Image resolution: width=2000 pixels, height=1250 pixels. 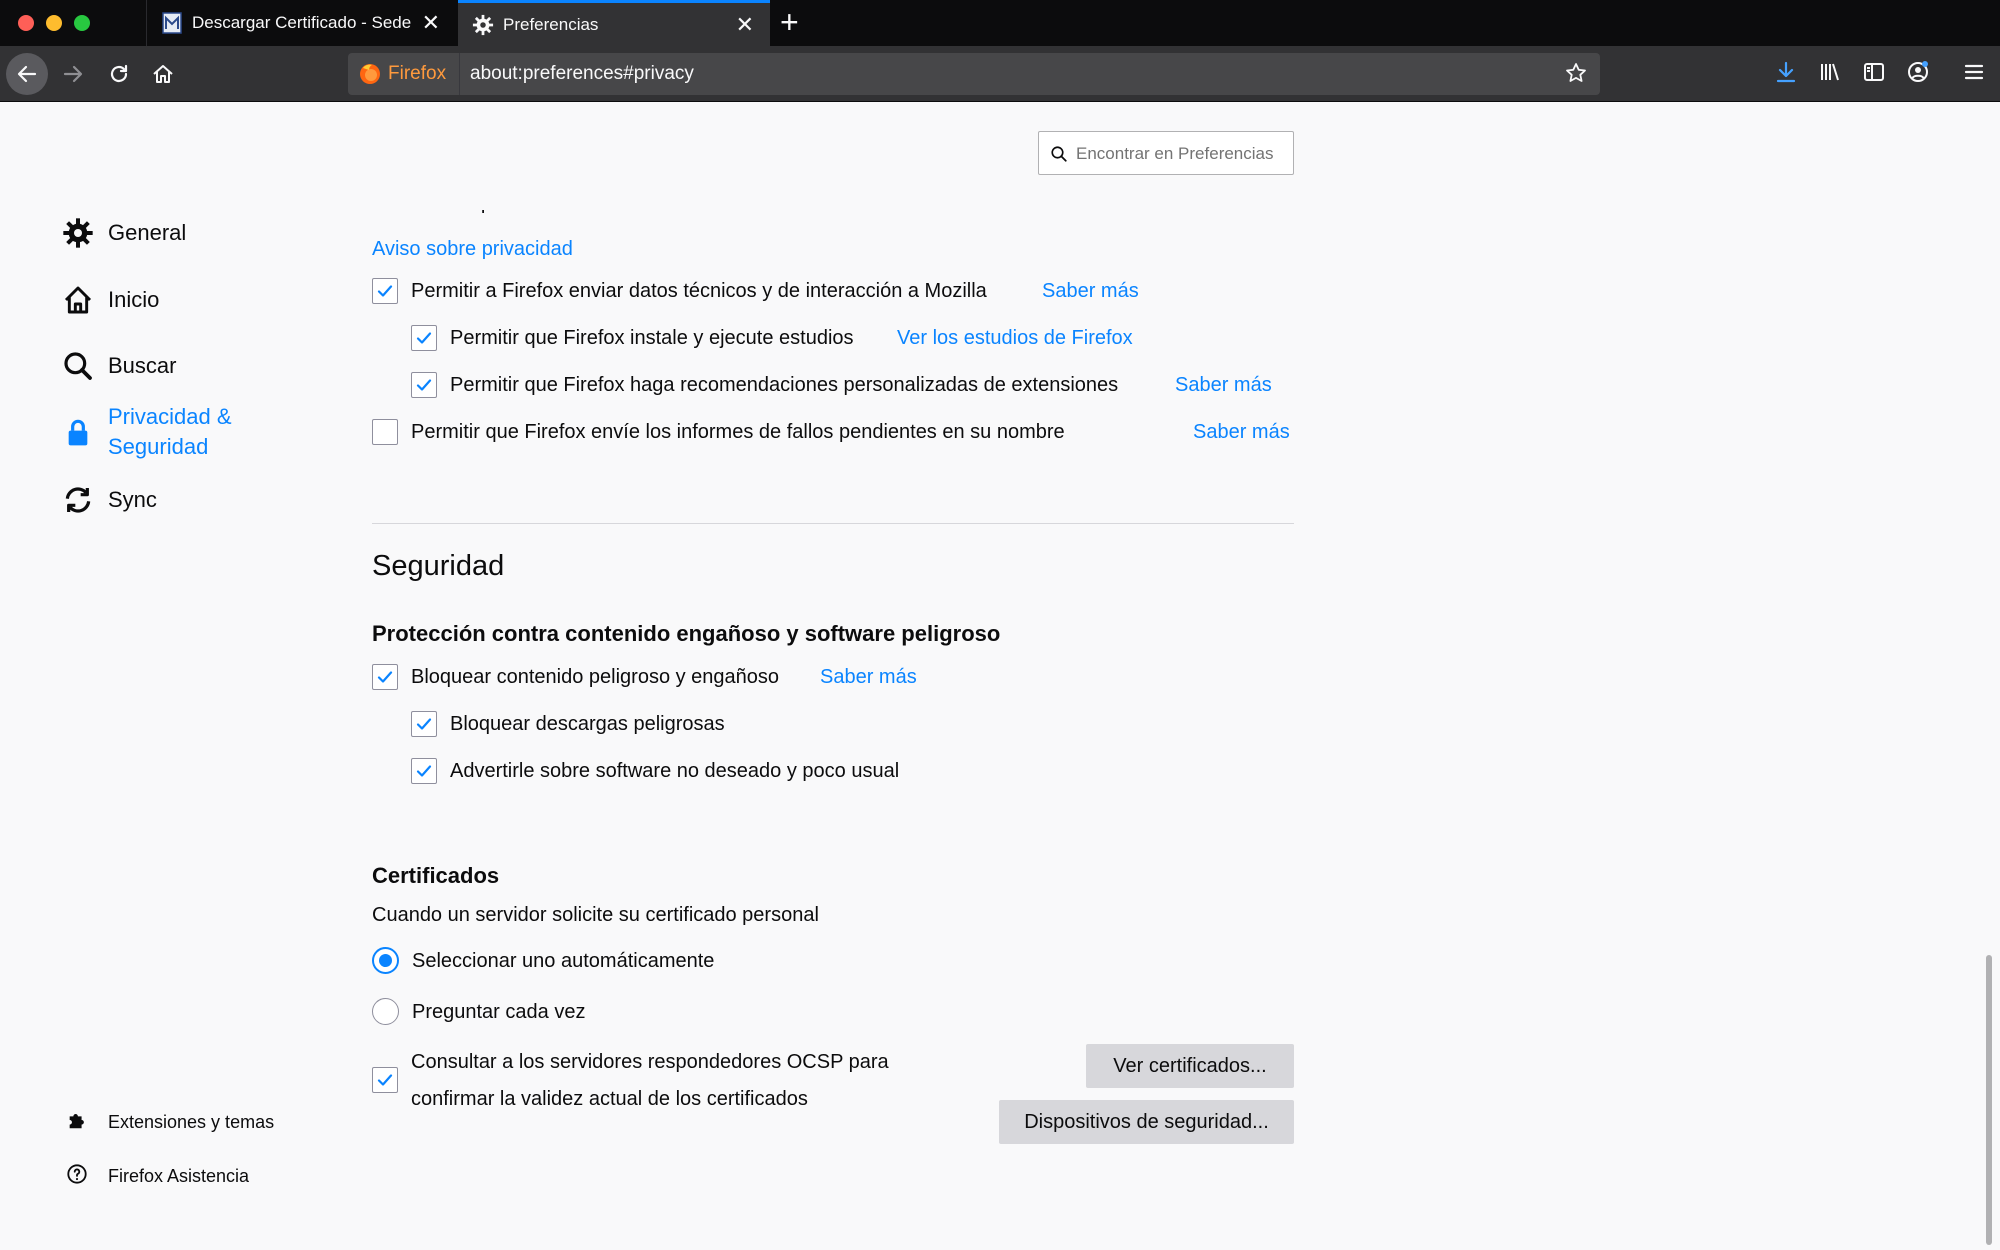 I want to click on reload-button, so click(x=119, y=74).